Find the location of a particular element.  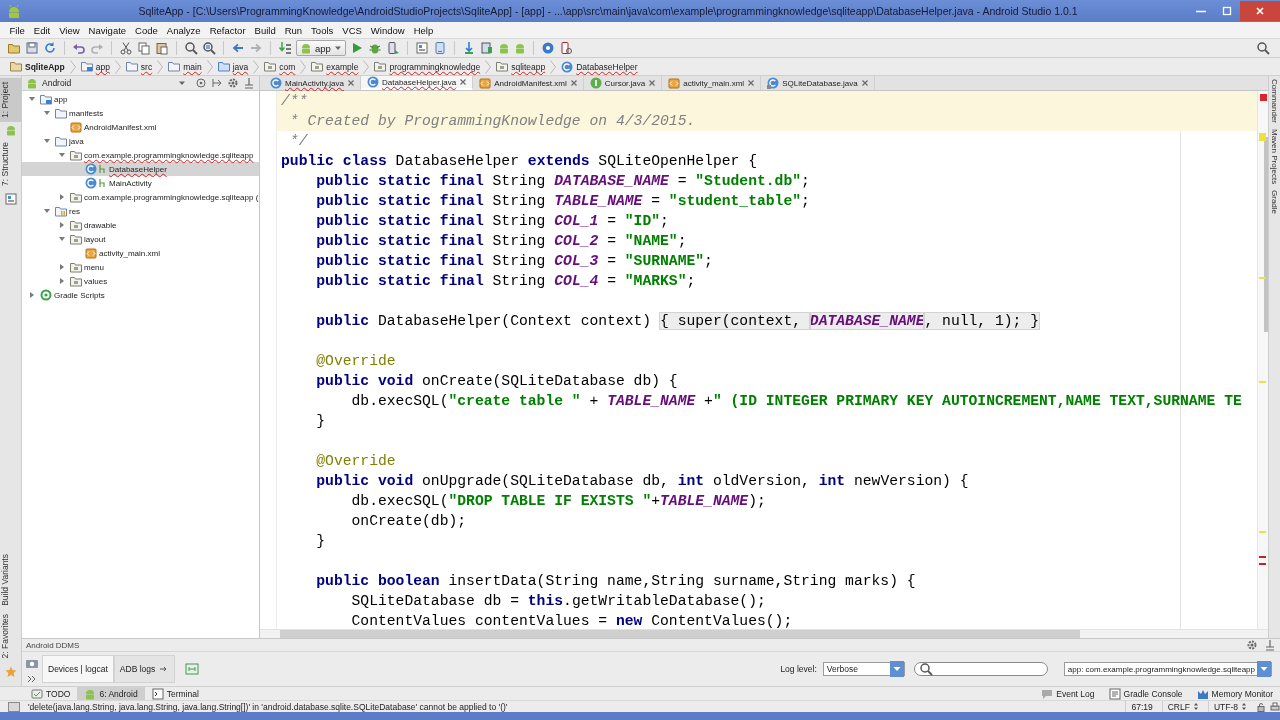

app-filter-dropdown: app: com.example.programmingknowledge.sqliteapp is located at coordinates (1167, 669).